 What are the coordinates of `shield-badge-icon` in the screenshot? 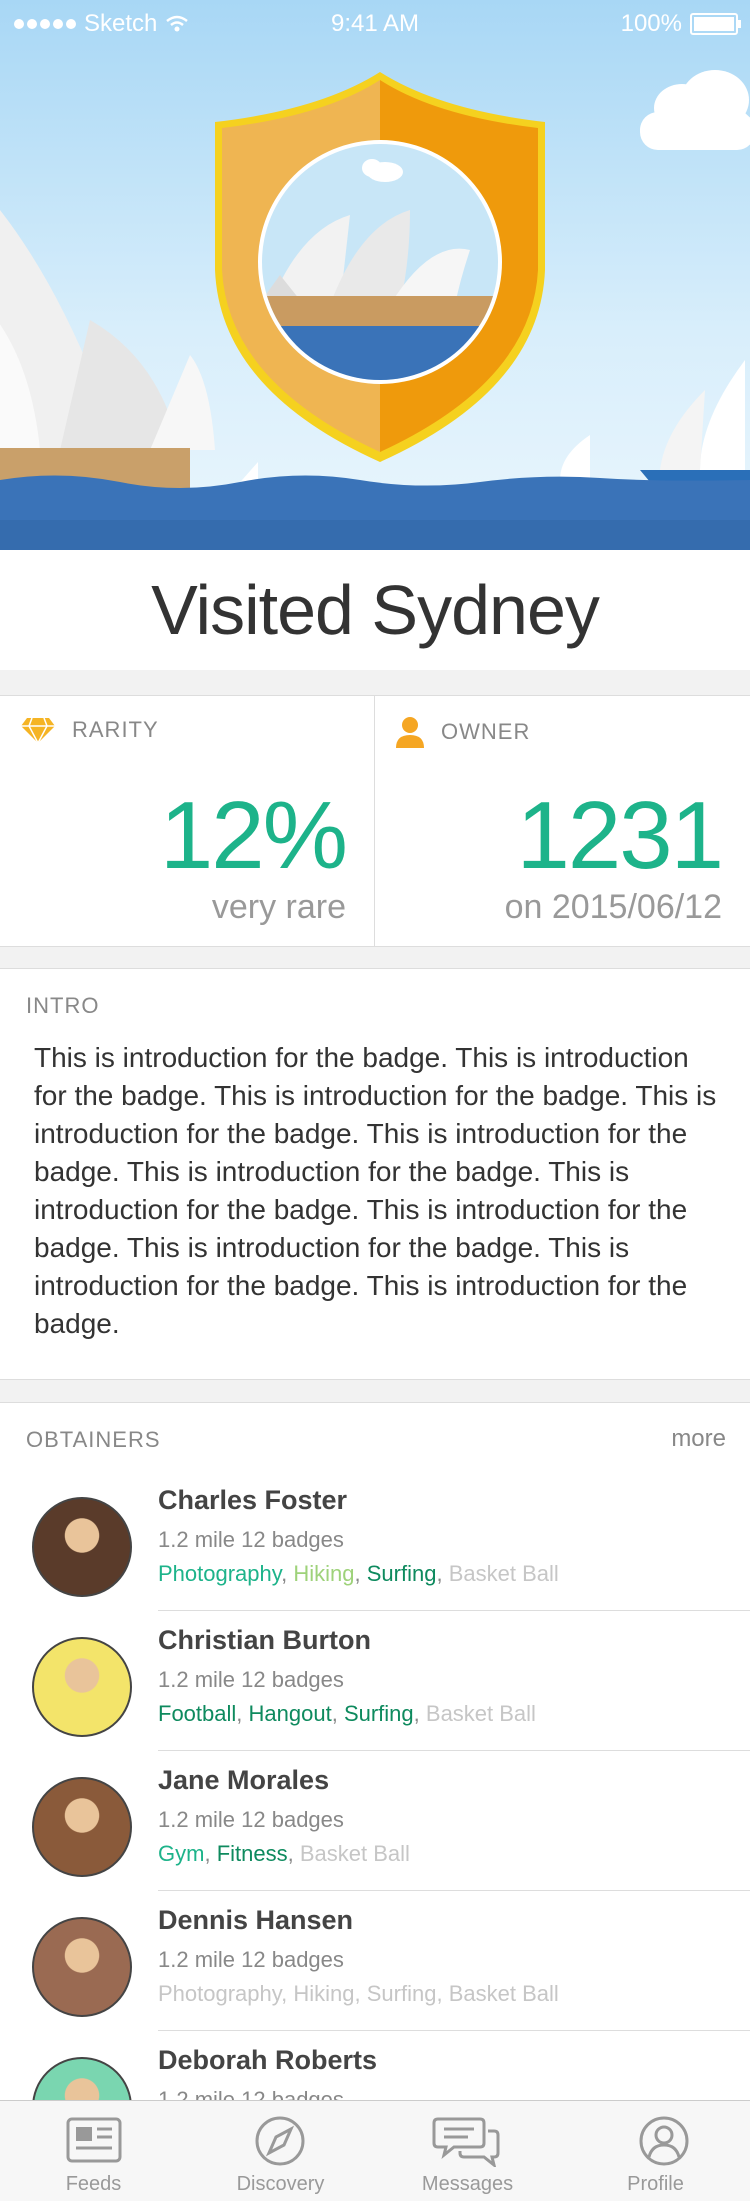 It's located at (380, 267).